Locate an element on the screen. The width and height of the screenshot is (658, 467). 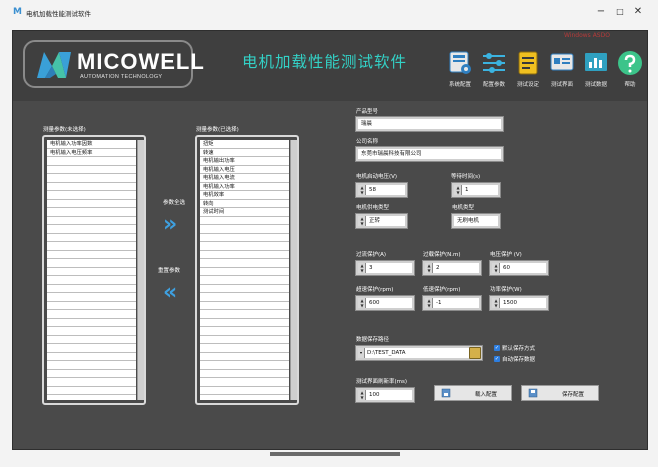
toolbar-test-interface: 测试界面 is located at coordinates (562, 73).